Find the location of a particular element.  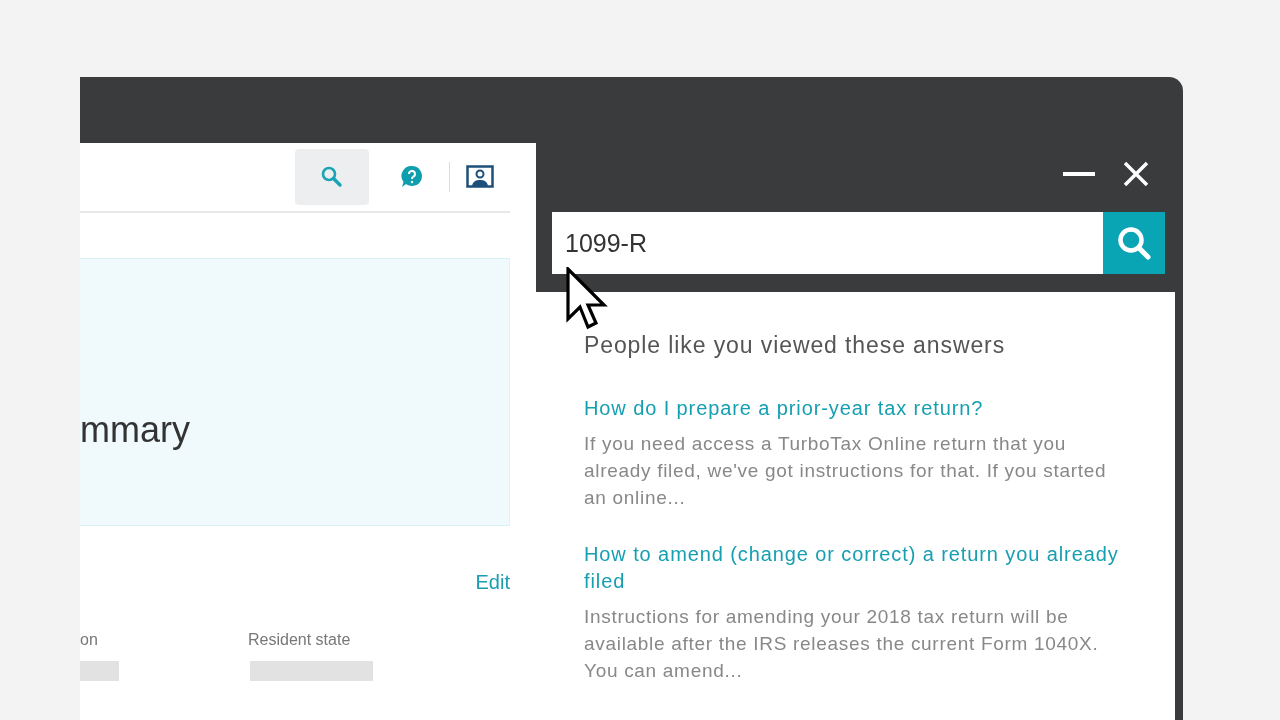

answer-link: How to amend (change or correct) a return you already filed is located at coordinates (854, 568).